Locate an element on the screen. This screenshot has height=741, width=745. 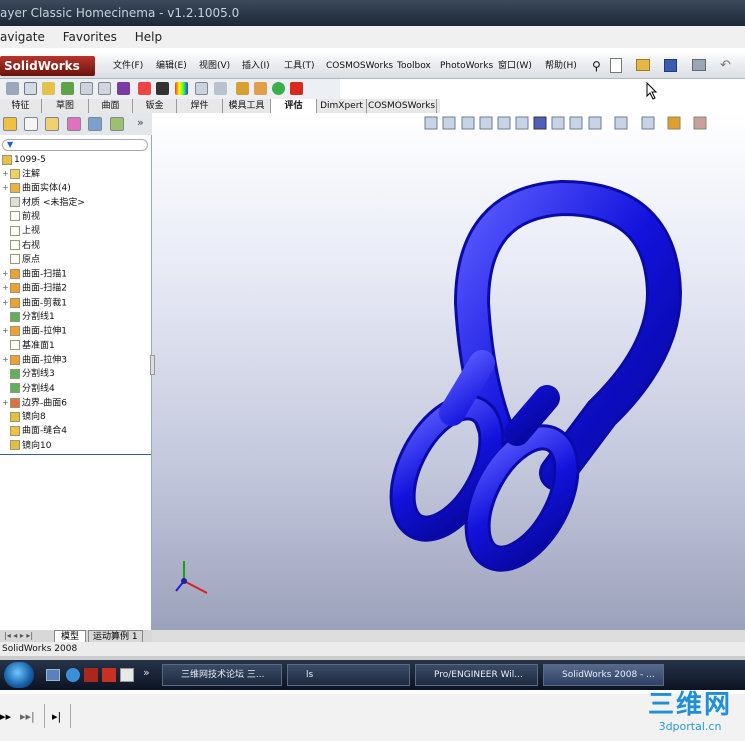
menu-favorites: Favorites is located at coordinates (90, 37).